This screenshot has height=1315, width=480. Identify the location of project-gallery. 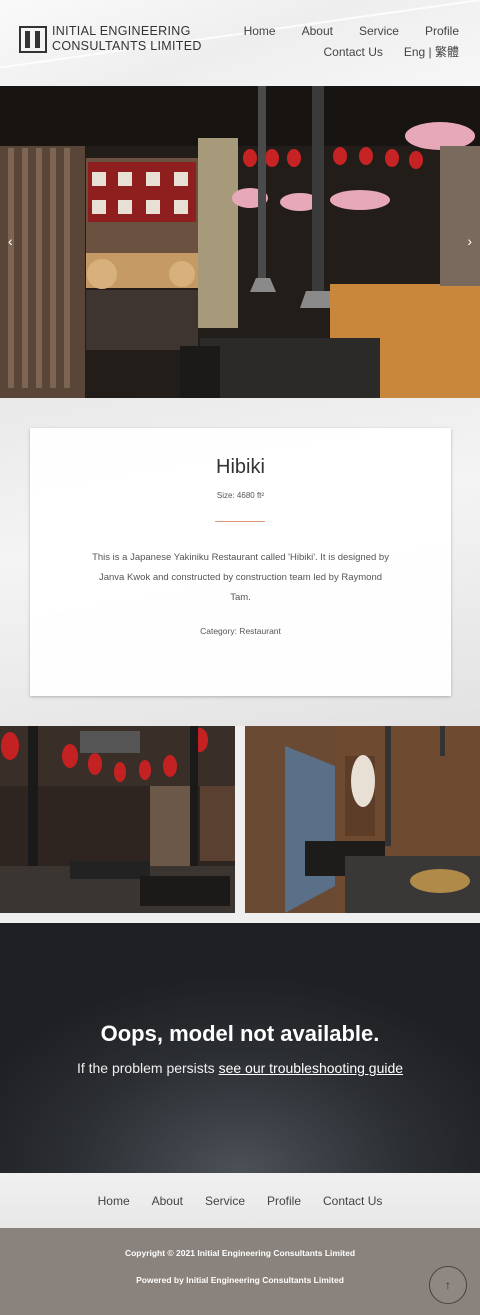
(240, 824).